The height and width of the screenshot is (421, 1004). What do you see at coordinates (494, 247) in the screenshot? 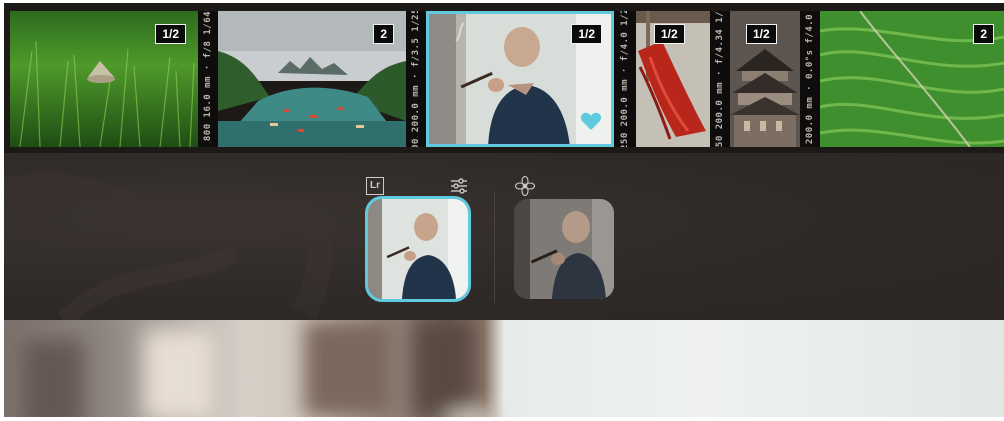
I see `variant-divider` at bounding box center [494, 247].